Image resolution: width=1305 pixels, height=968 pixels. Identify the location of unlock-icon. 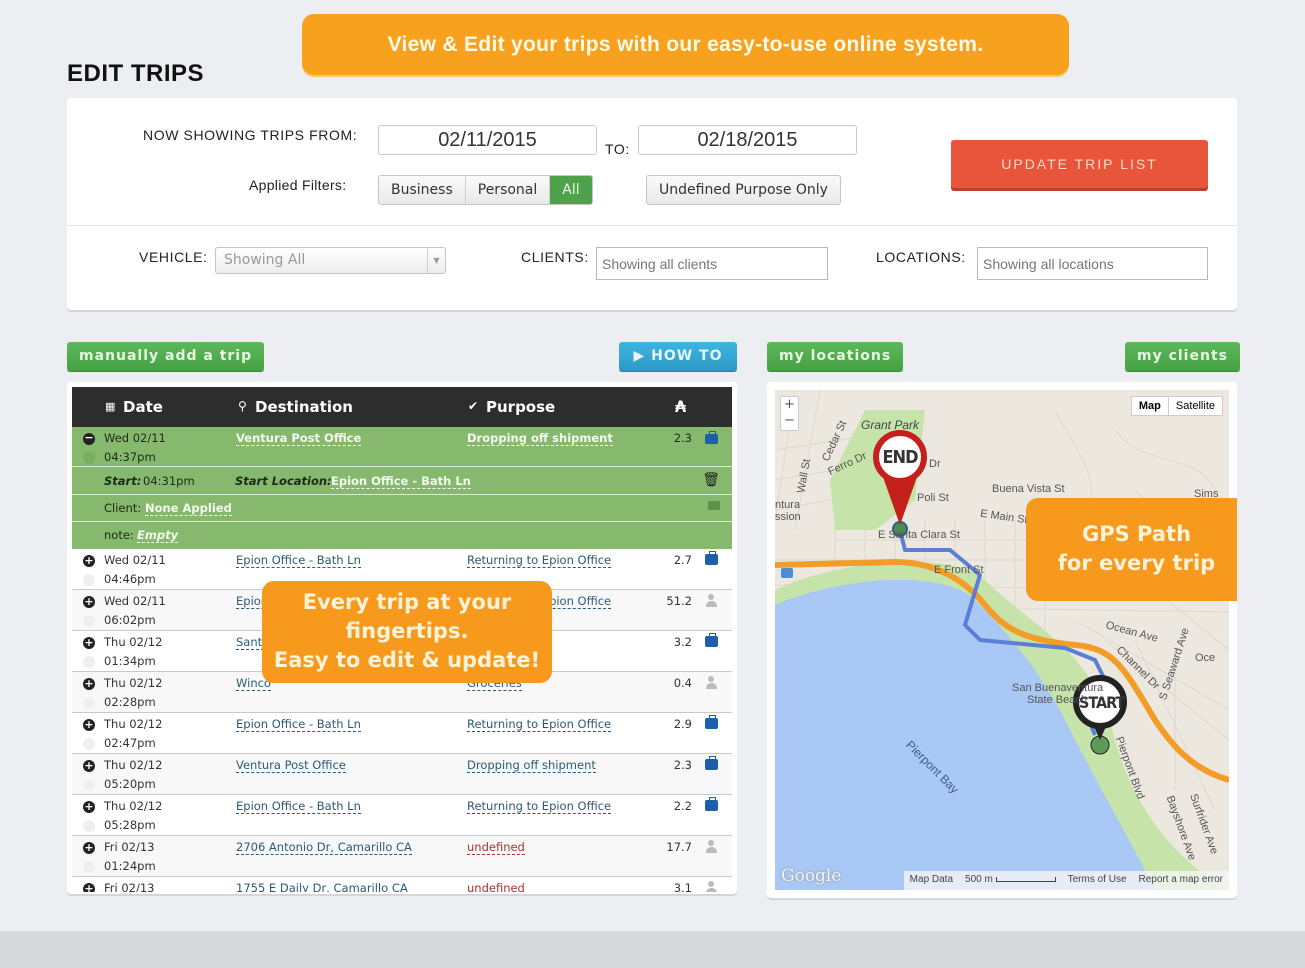
(714, 505).